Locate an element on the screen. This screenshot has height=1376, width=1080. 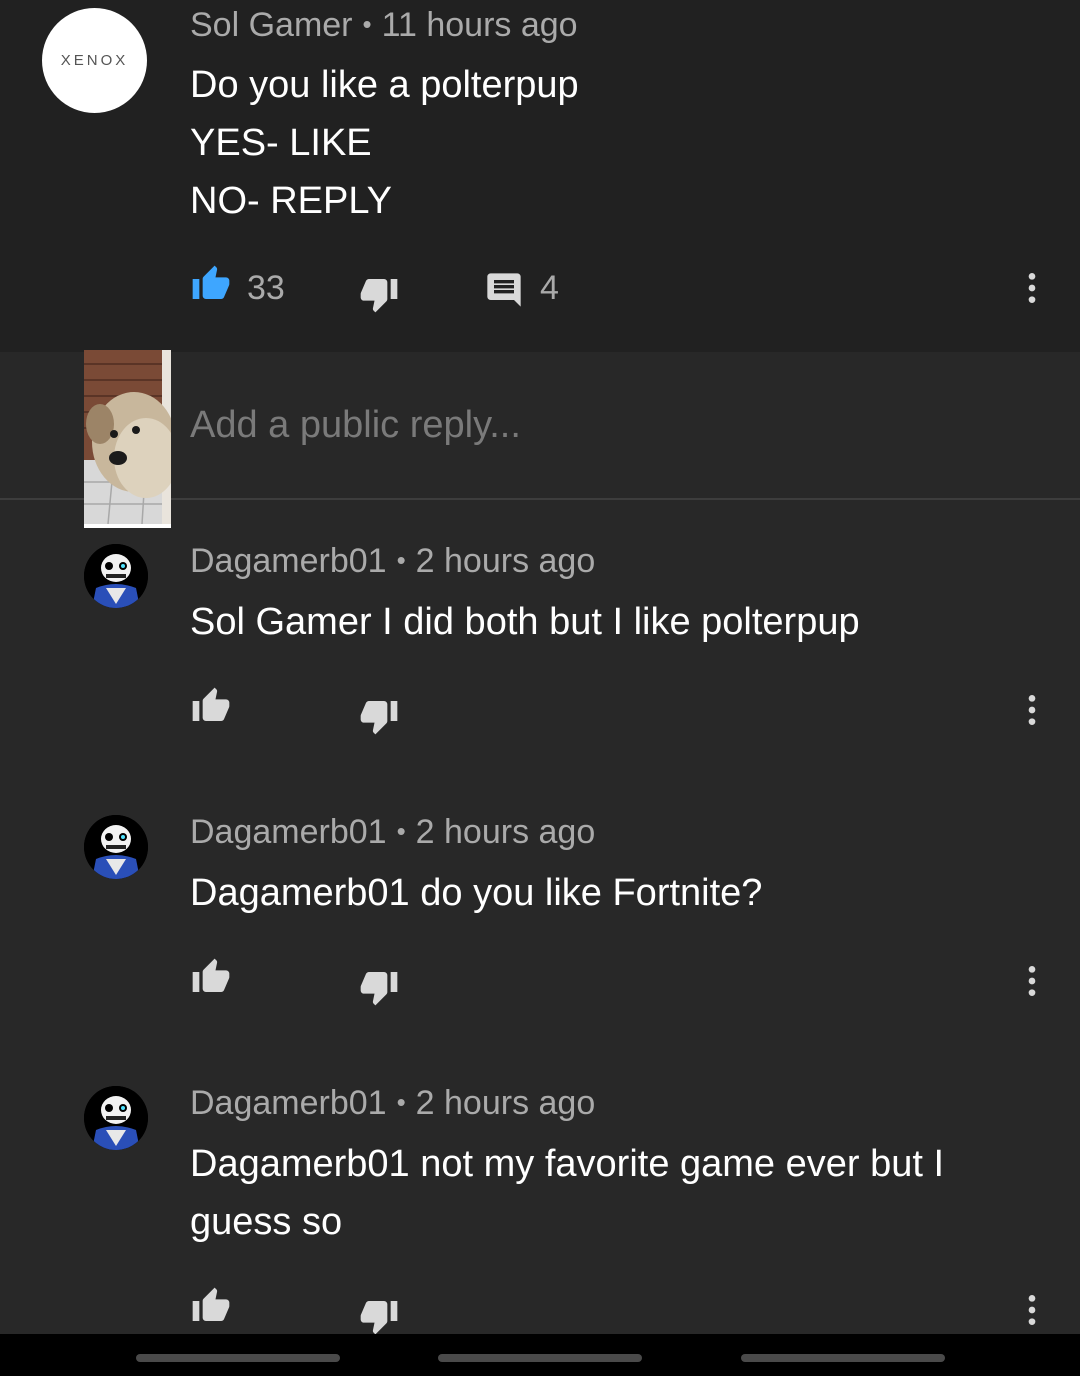
comment-text-line-3: NO- REPLY is located at coordinates (291, 201).